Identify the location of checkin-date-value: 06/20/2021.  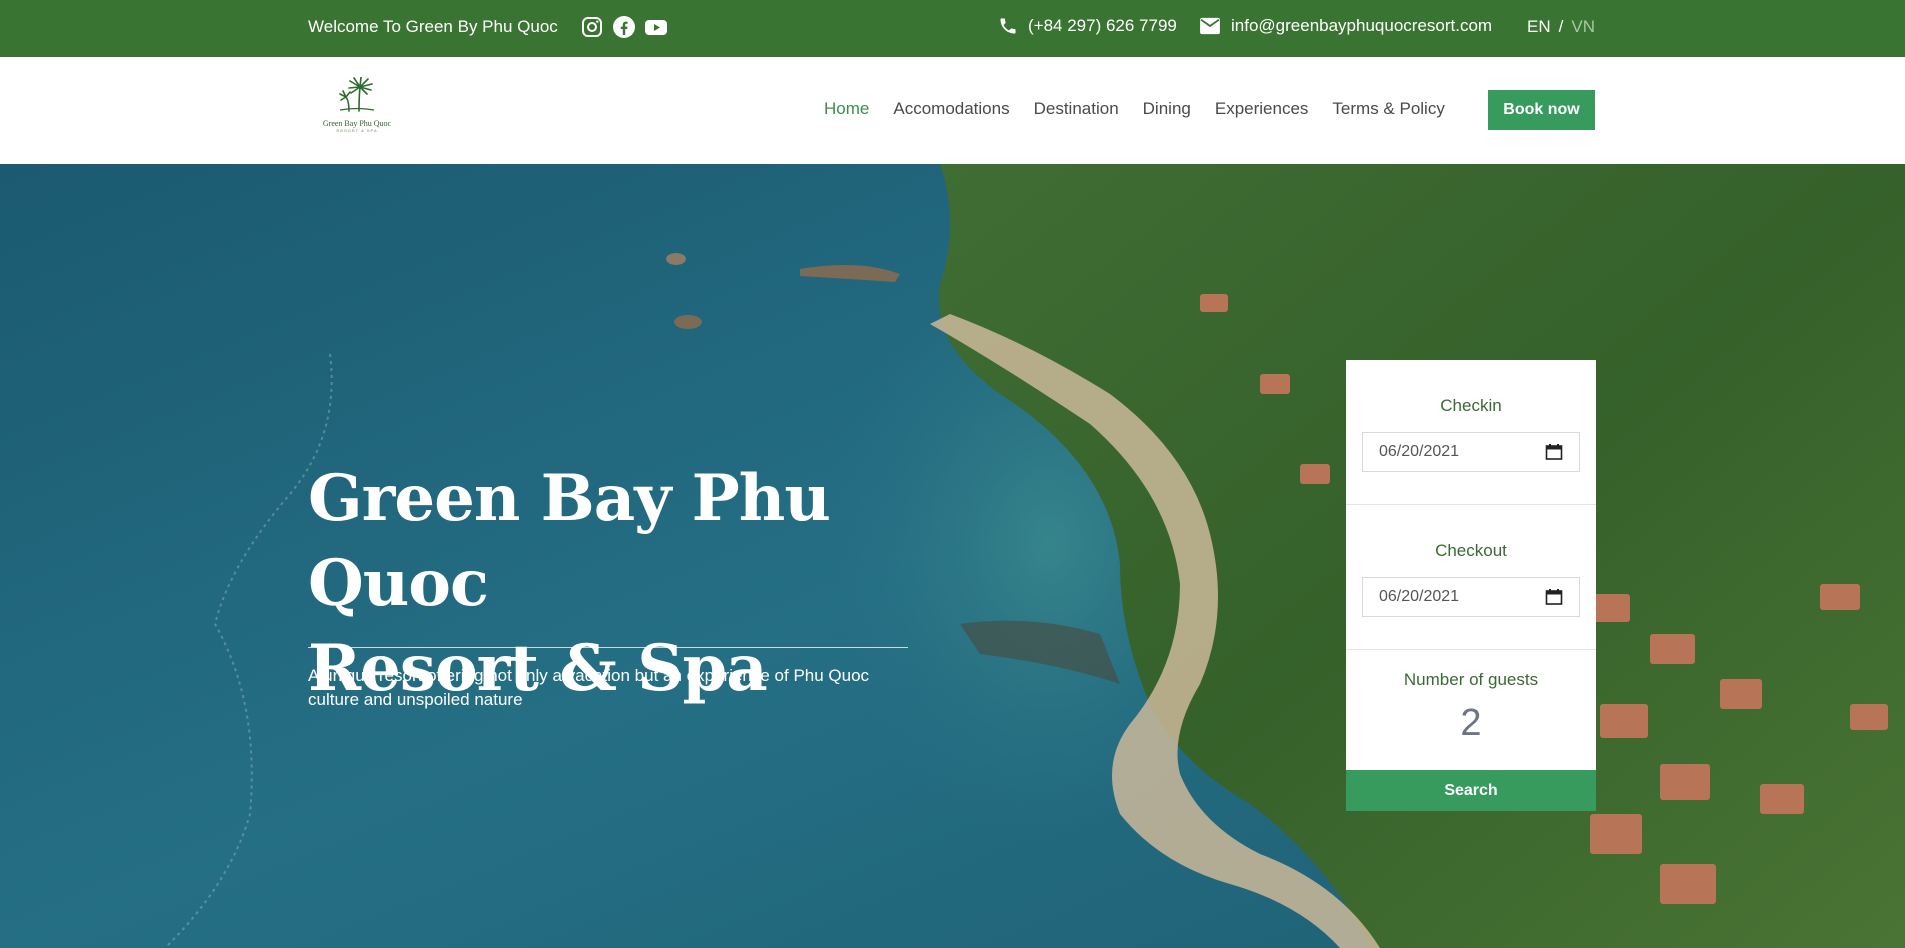
(1419, 451).